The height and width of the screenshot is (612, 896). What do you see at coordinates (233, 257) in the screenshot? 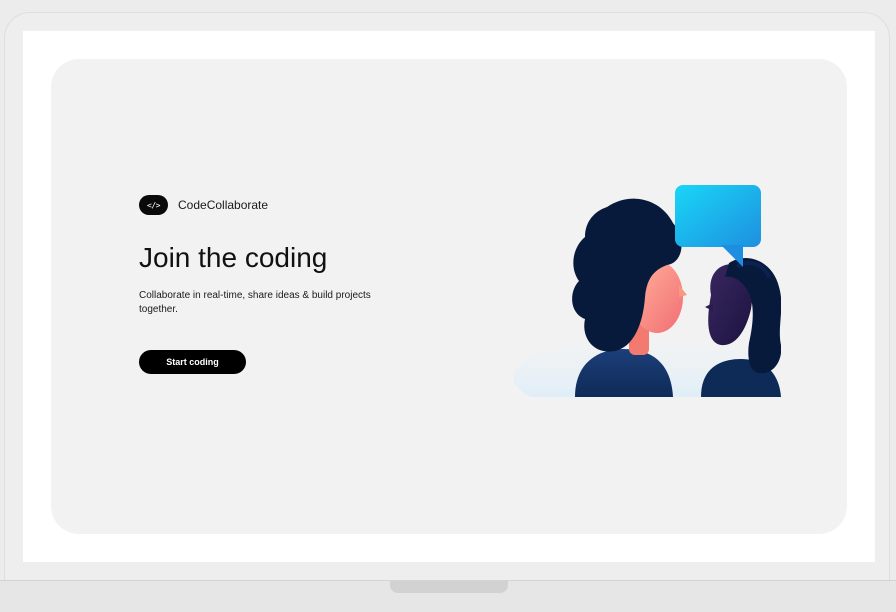
I see `page-title: Join the coding` at bounding box center [233, 257].